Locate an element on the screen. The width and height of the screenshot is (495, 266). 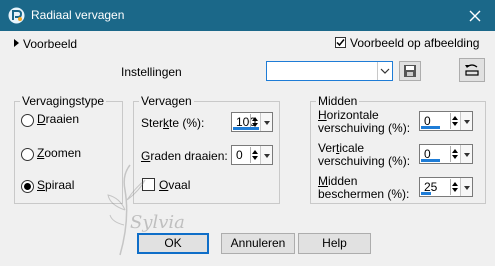
window-title: Radiaal vervagen is located at coordinates (78, 15).